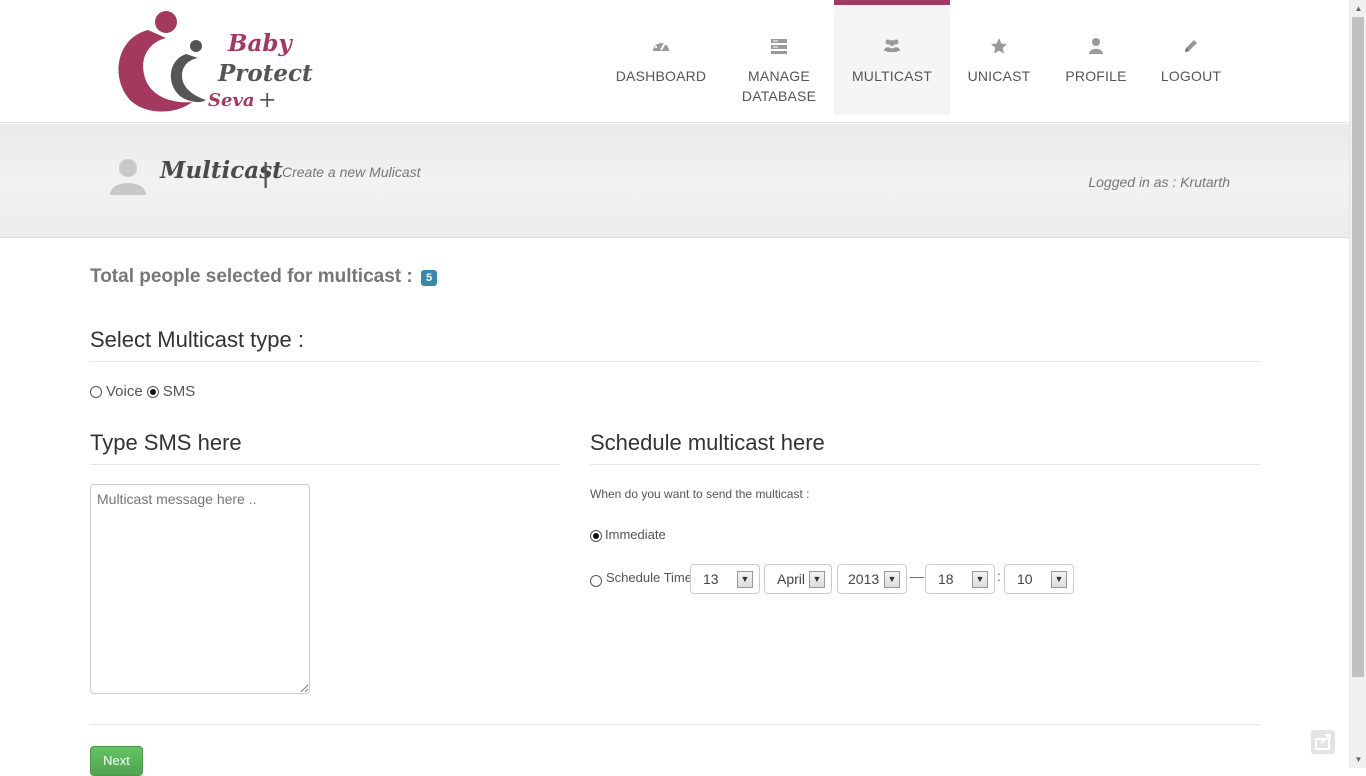 Image resolution: width=1366 pixels, height=776 pixels. I want to click on vertical-scrollbar: ▲ ▼, so click(1357, 384).